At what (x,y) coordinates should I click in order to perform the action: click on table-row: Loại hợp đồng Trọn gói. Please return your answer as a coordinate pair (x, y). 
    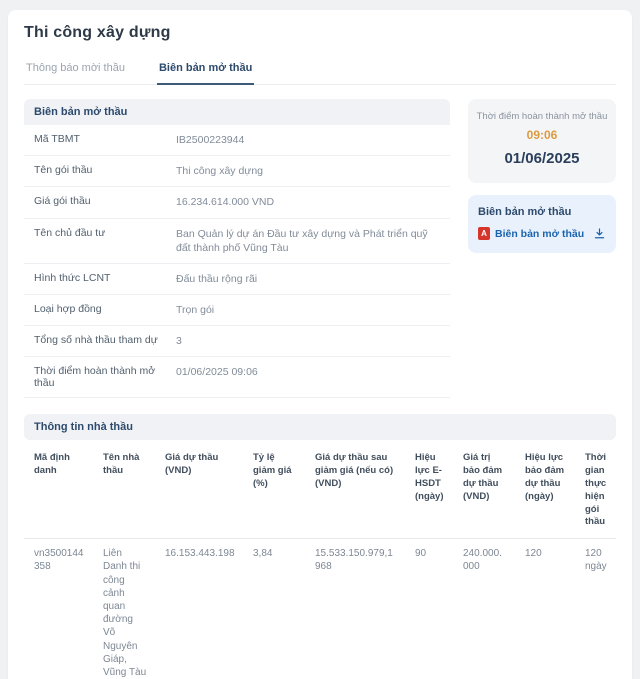
    Looking at the image, I should click on (237, 311).